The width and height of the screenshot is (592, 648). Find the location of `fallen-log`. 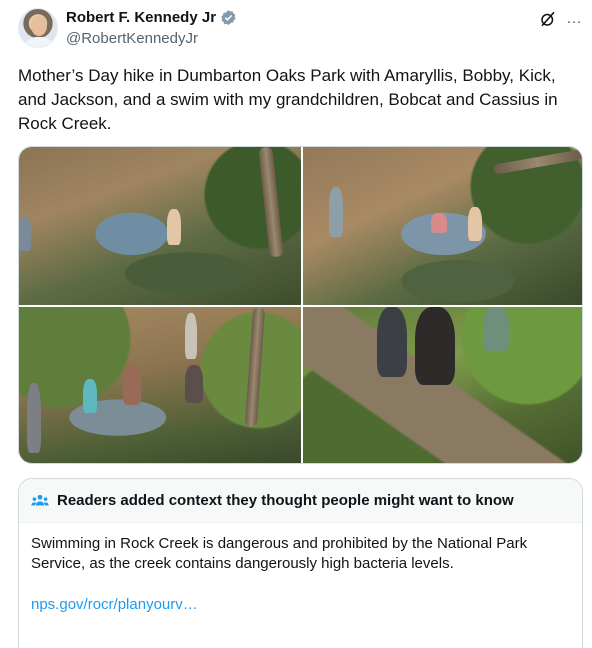

fallen-log is located at coordinates (537, 162).